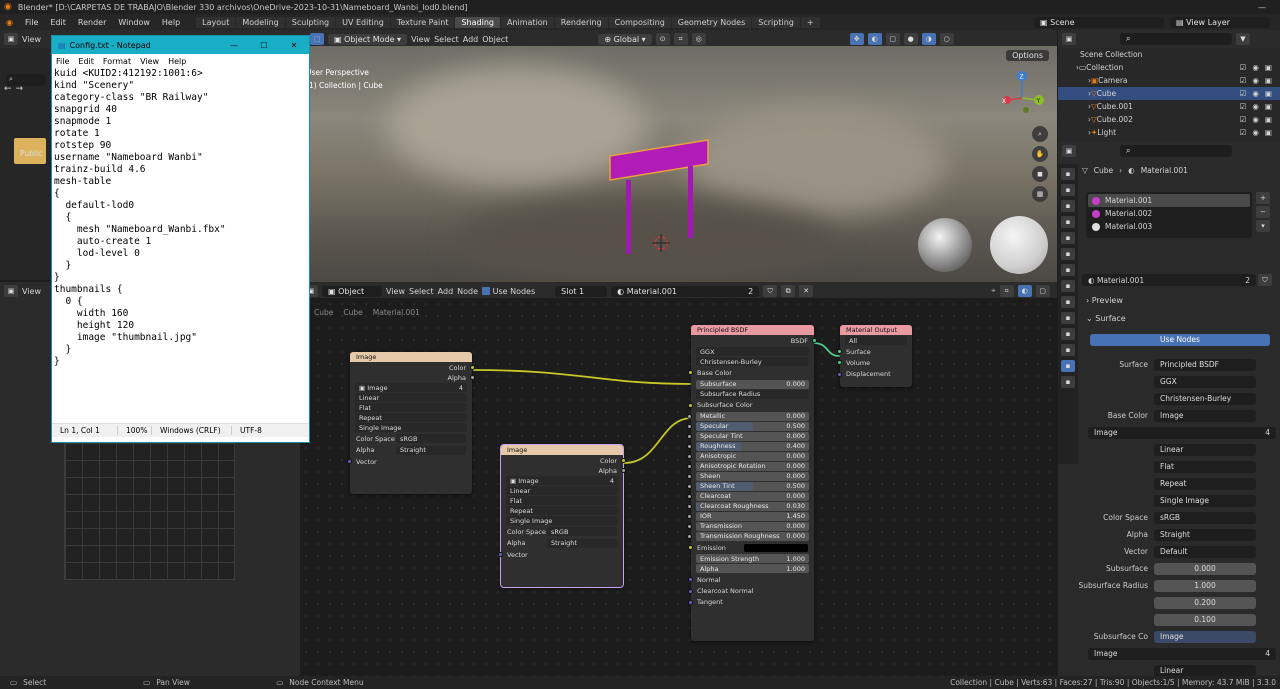  I want to click on nameboard-panel, so click(659, 160).